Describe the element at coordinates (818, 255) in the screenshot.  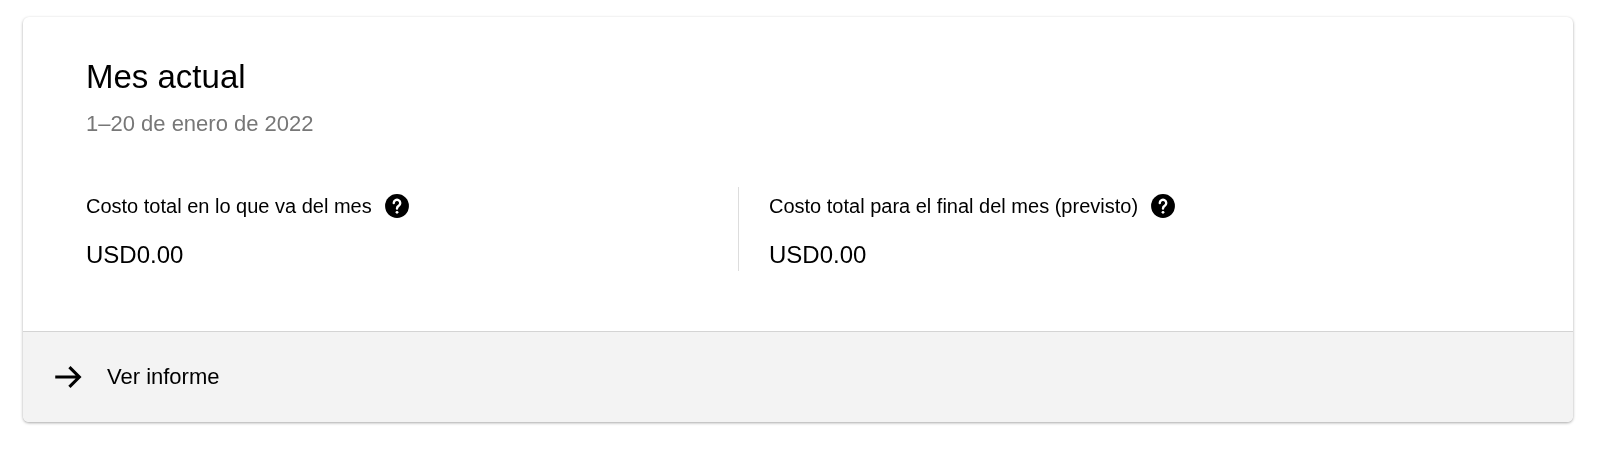
I see `metric-value: USD0.00` at that location.